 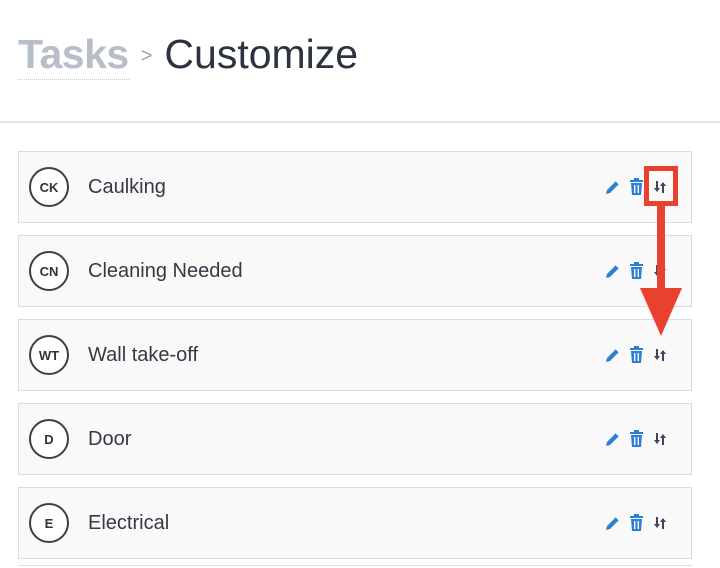 What do you see at coordinates (127, 186) in the screenshot?
I see `task-name: Caulking` at bounding box center [127, 186].